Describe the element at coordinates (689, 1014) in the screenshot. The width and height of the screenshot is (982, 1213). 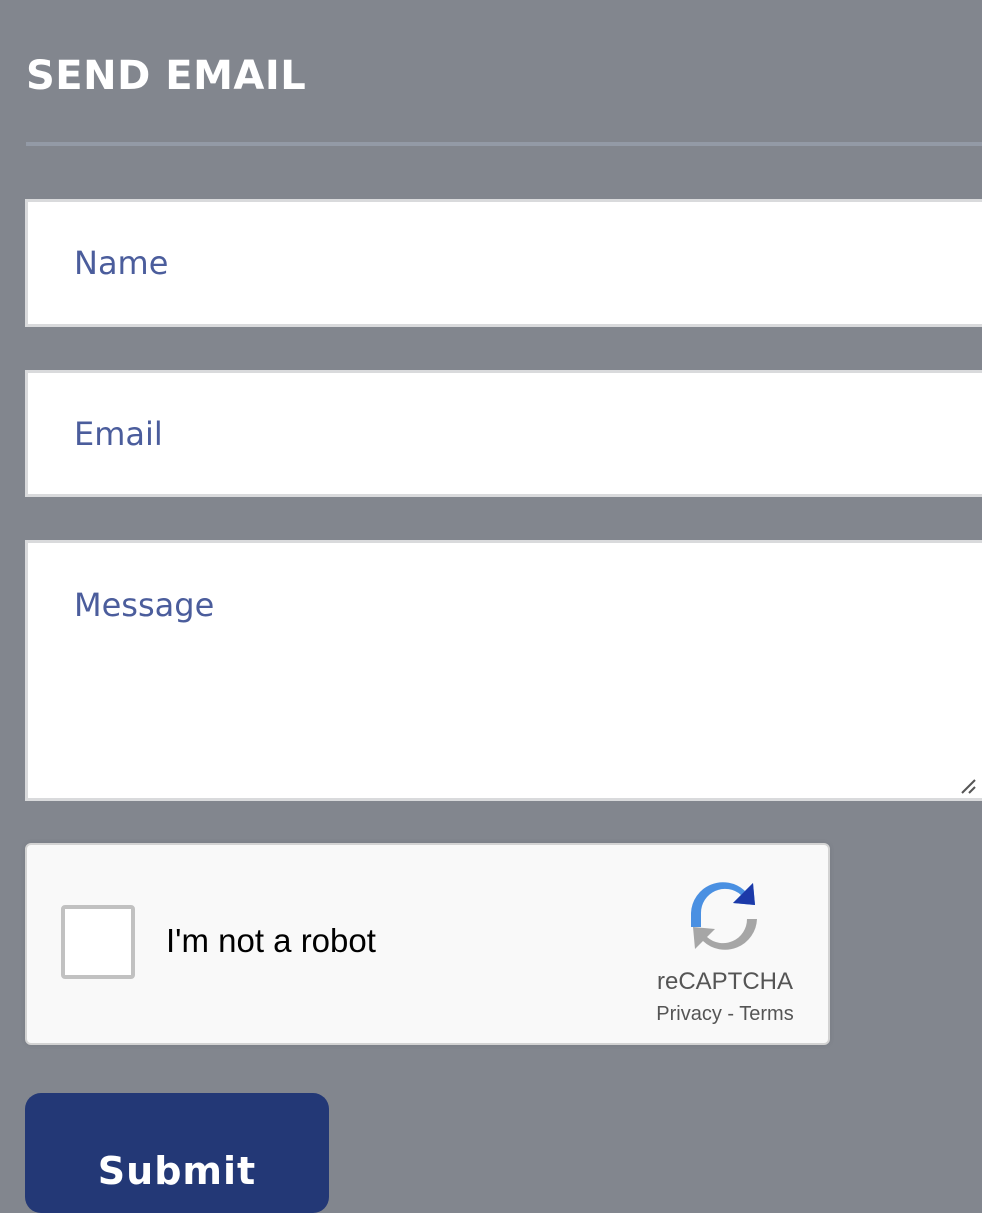
I see `recaptcha-privacy-link: Privacy` at that location.